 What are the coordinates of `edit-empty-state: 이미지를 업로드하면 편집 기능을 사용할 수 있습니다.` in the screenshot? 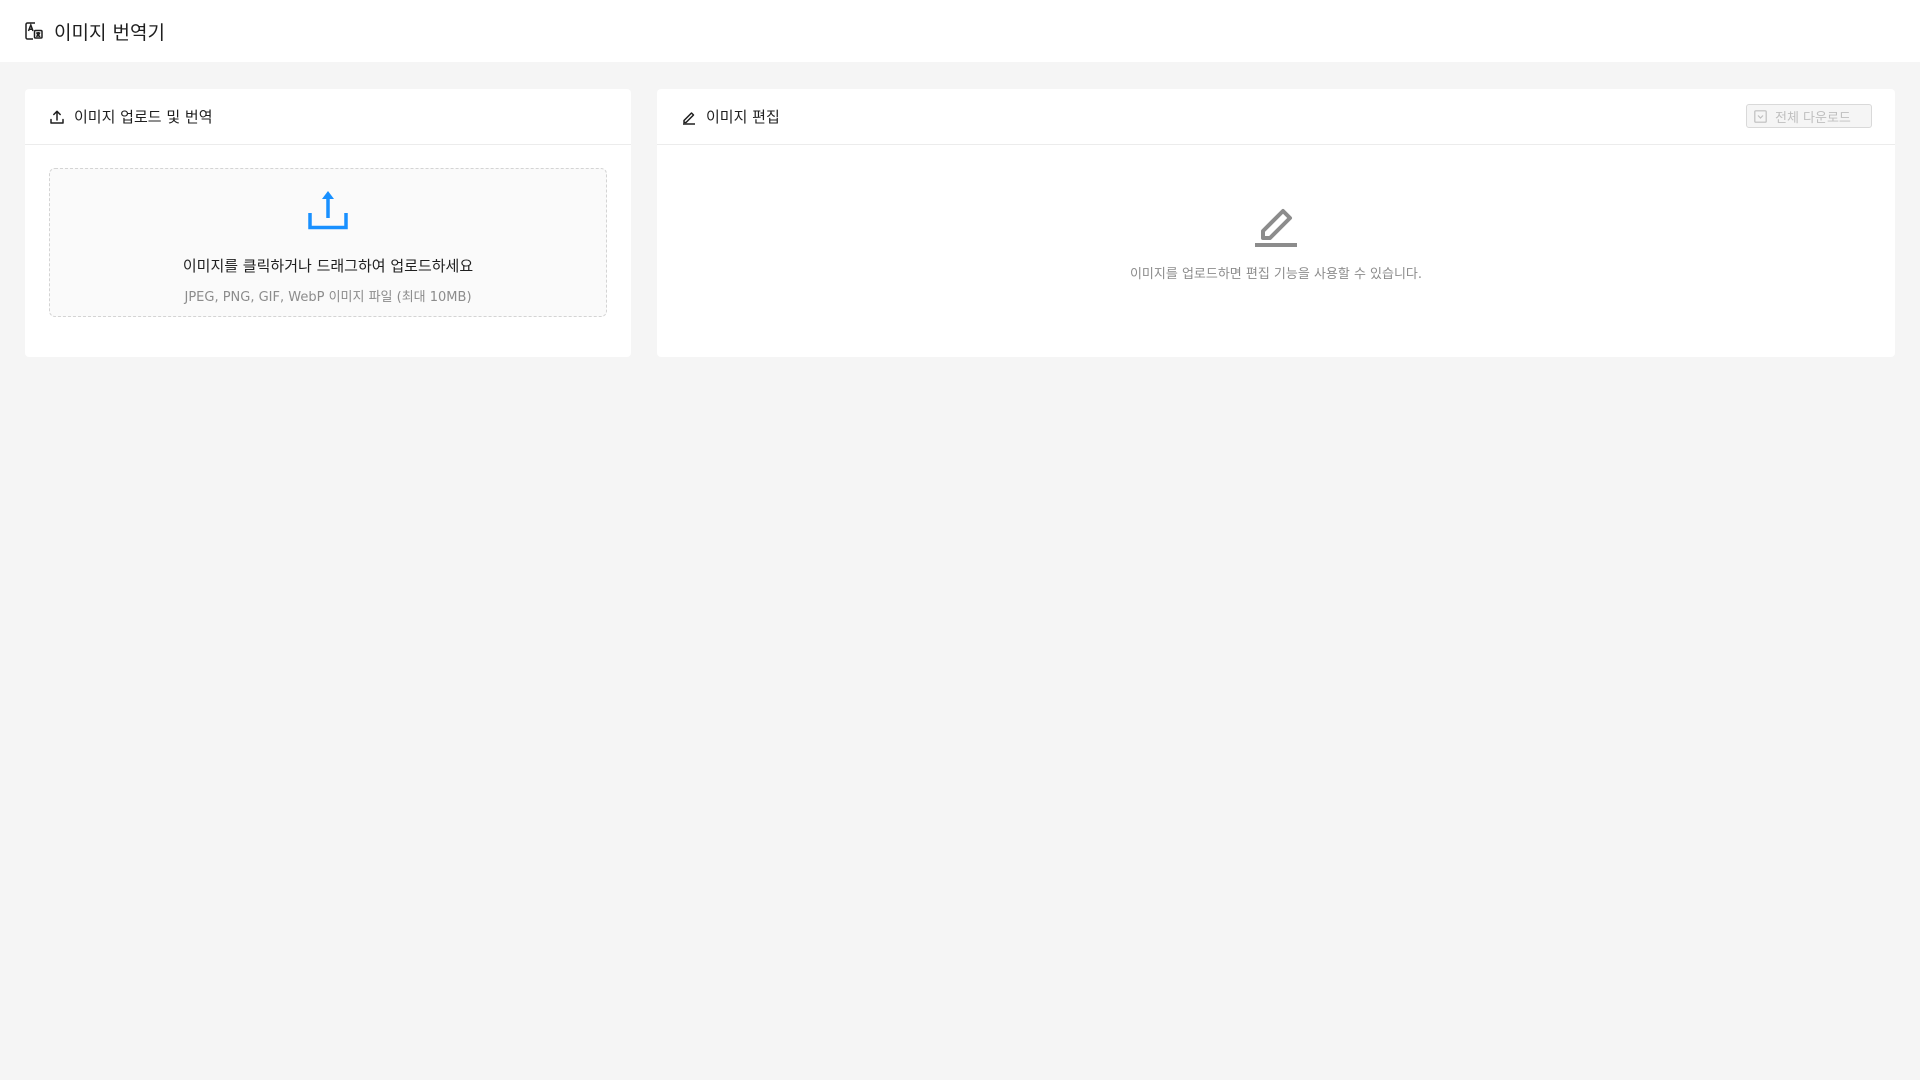 It's located at (1276, 251).